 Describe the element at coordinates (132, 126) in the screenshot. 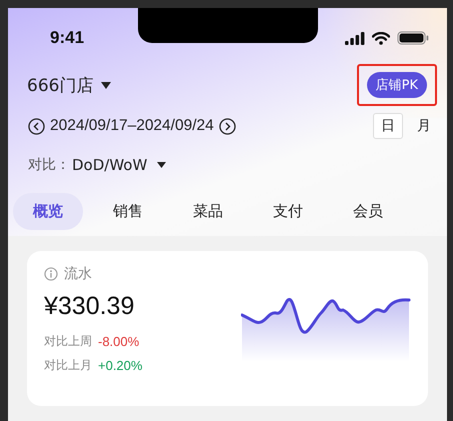

I see `date-range: 2024/09/17–2024/09/24` at that location.